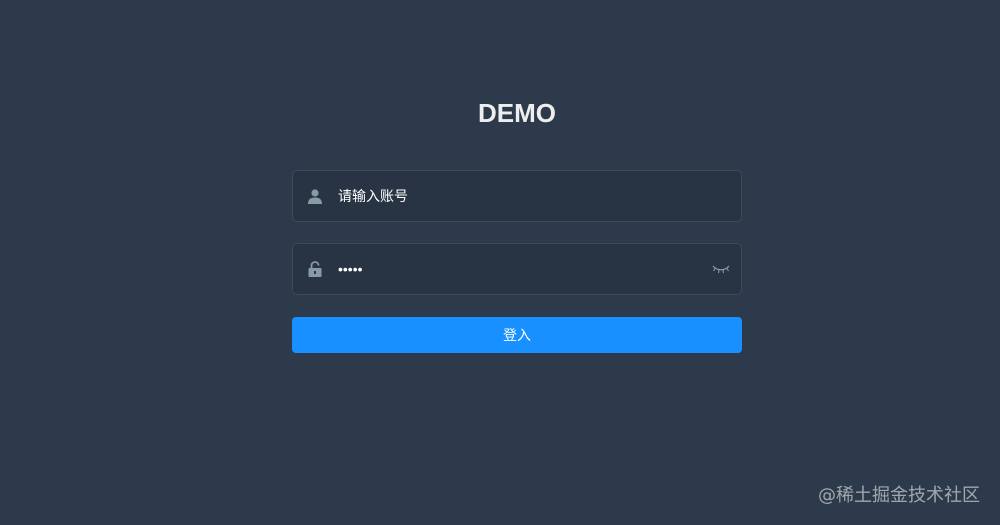 The width and height of the screenshot is (1000, 525). Describe the element at coordinates (524, 269) in the screenshot. I see `password-input: •••••` at that location.